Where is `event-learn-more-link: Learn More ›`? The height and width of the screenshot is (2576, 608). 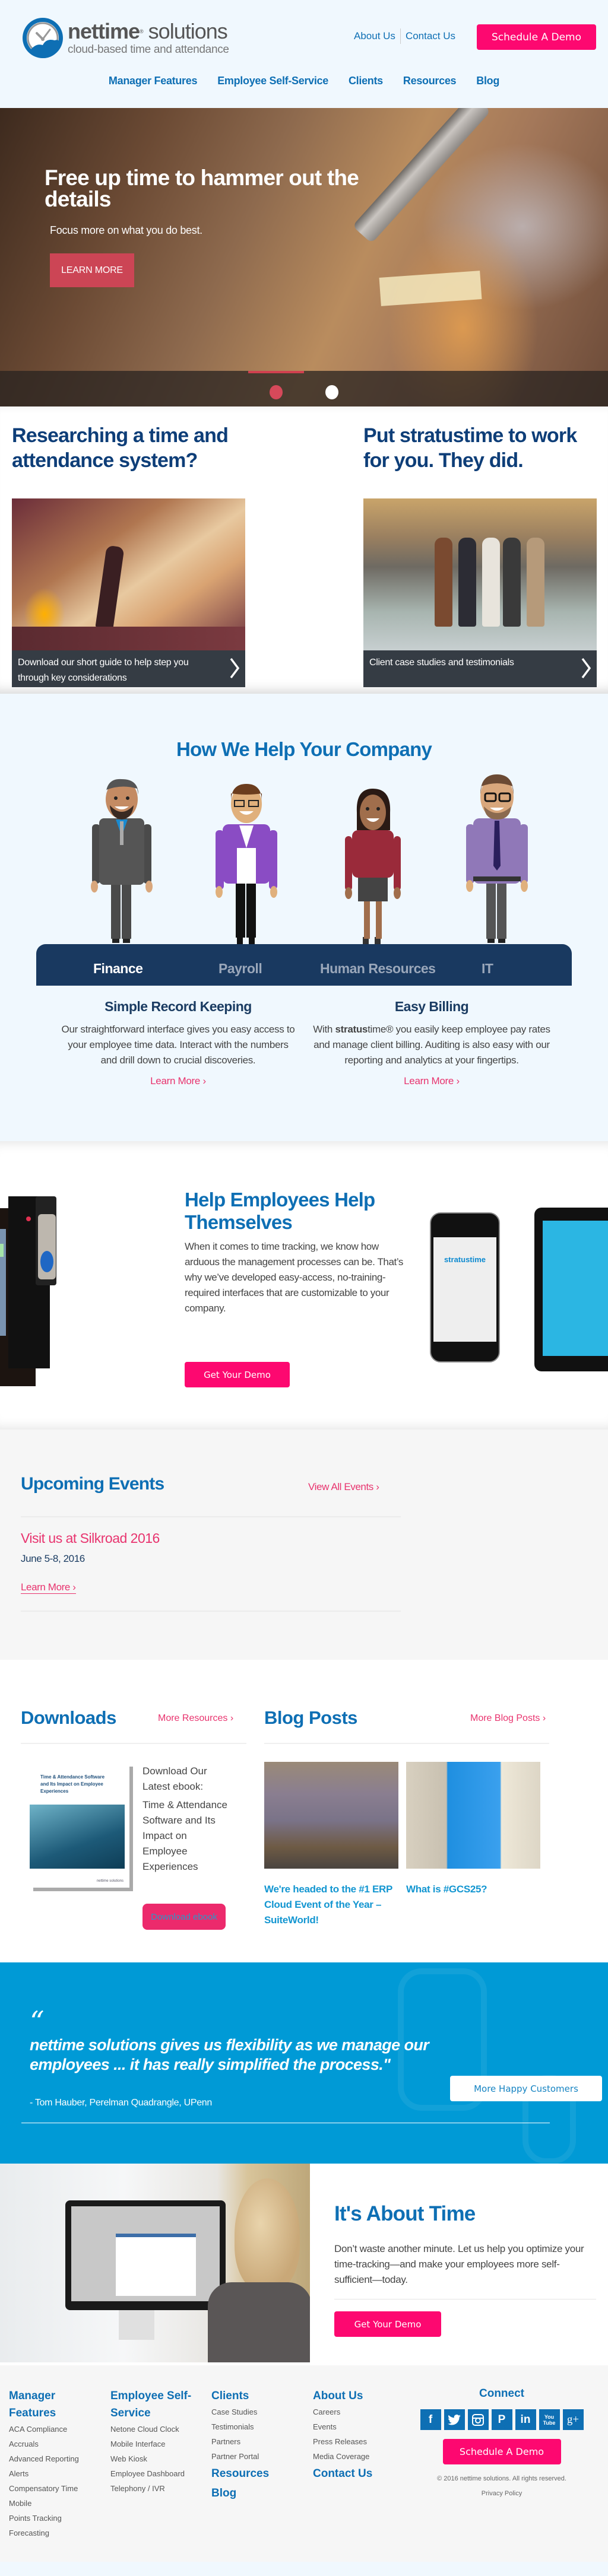
event-learn-more-link: Learn More › is located at coordinates (48, 1588).